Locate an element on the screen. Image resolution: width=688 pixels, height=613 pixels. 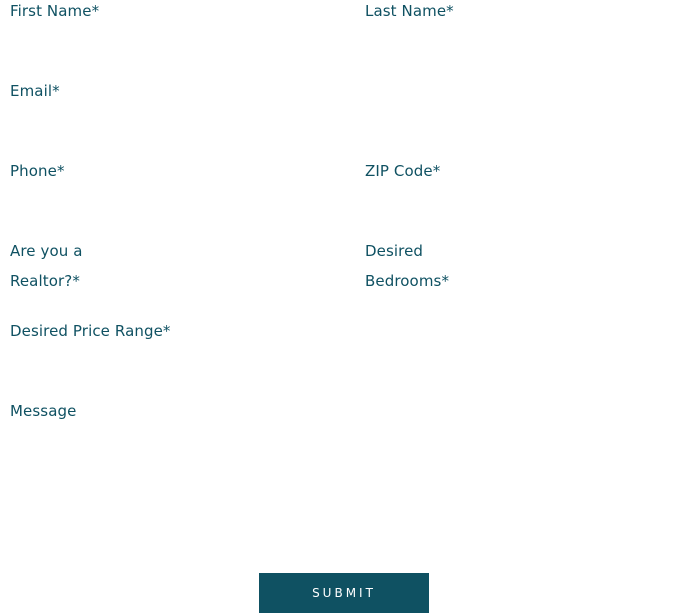
realtor-field: Are you a Realtor?* is located at coordinates (170, 271).